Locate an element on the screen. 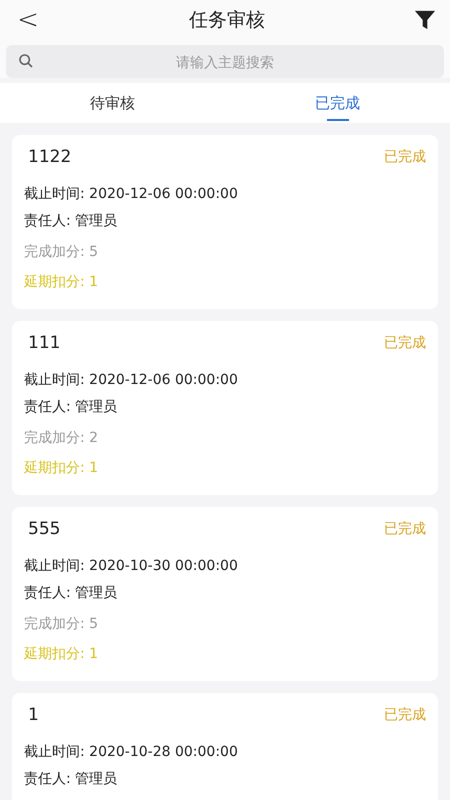 The width and height of the screenshot is (450, 800). task-title: 555 is located at coordinates (43, 529).